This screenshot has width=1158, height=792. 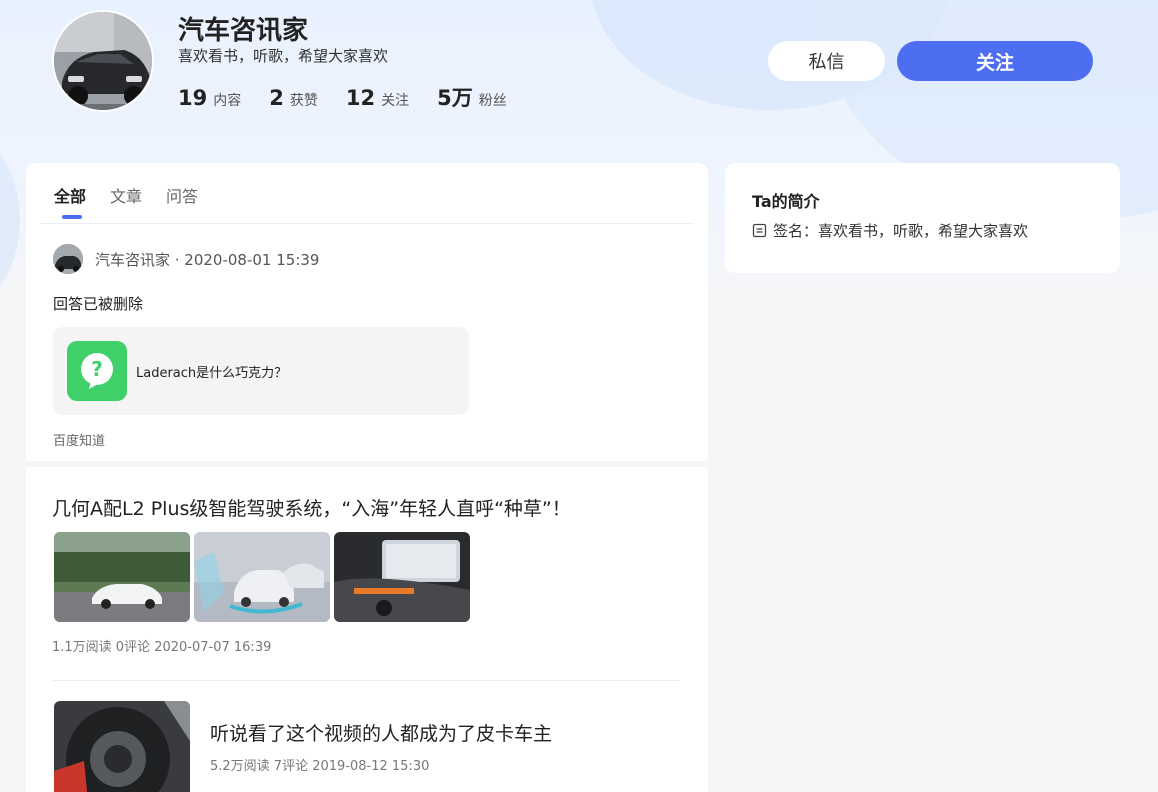 I want to click on stat-label: 内容, so click(x=227, y=101).